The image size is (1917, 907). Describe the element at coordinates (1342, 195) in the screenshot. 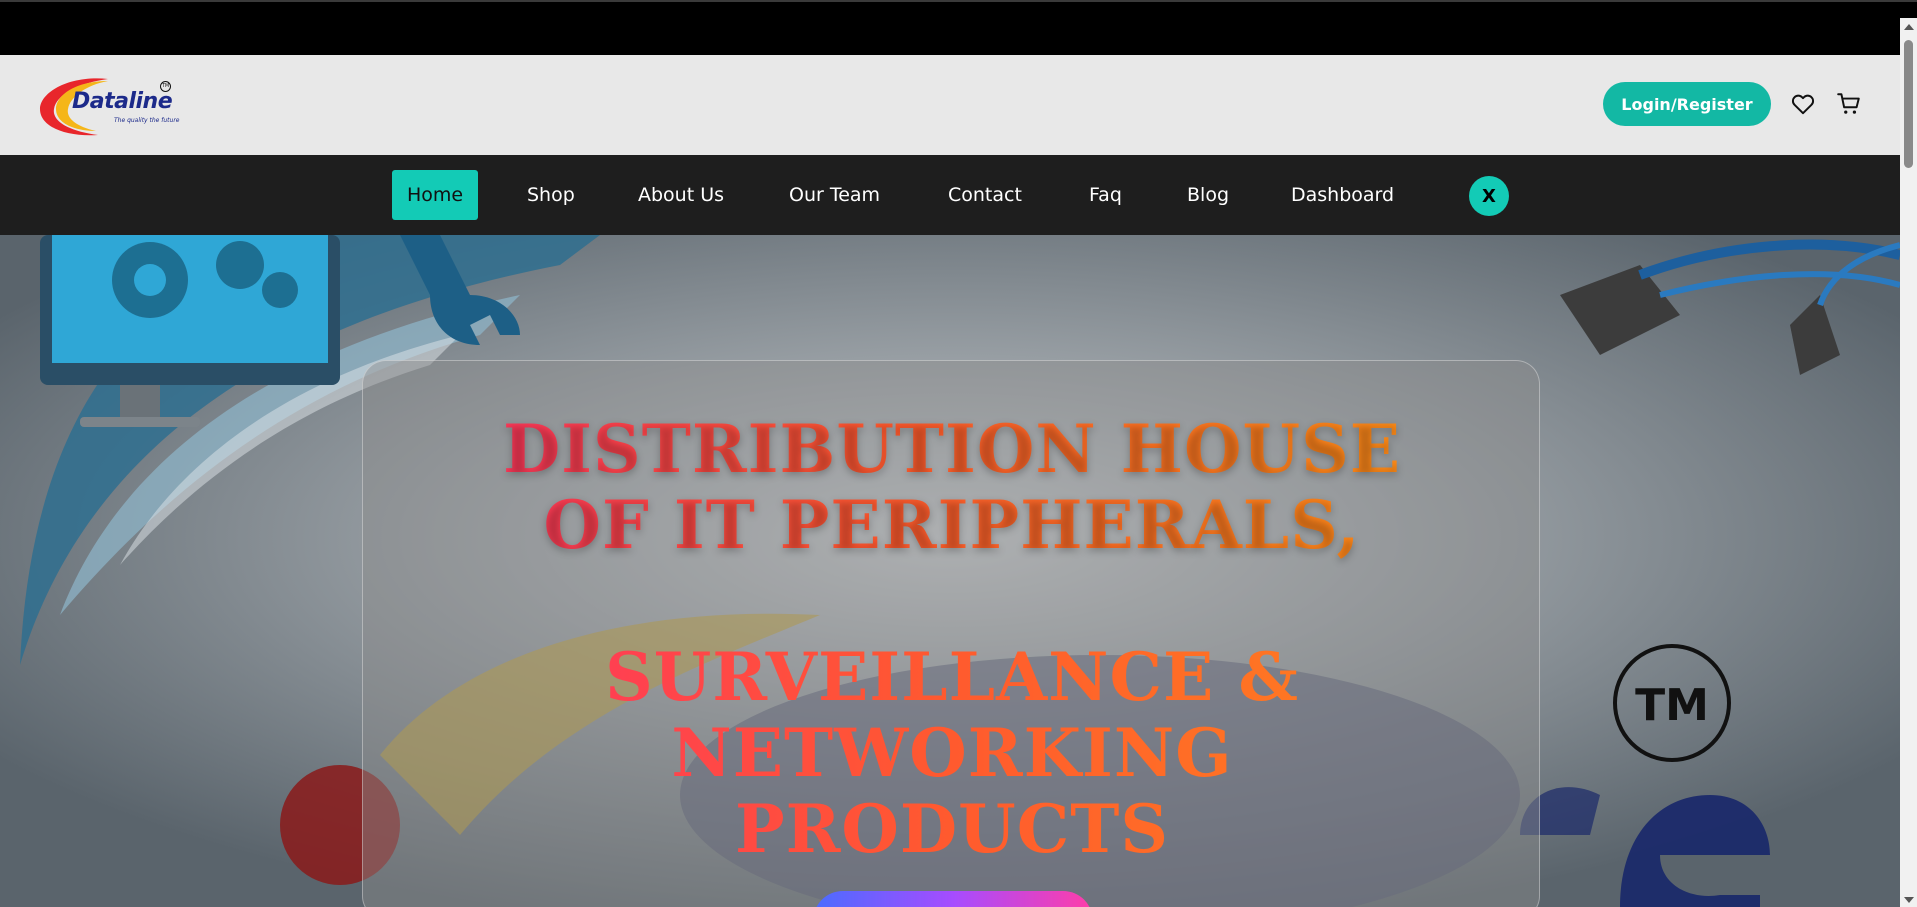

I see `nav-item-dashboard: Dashboard` at that location.